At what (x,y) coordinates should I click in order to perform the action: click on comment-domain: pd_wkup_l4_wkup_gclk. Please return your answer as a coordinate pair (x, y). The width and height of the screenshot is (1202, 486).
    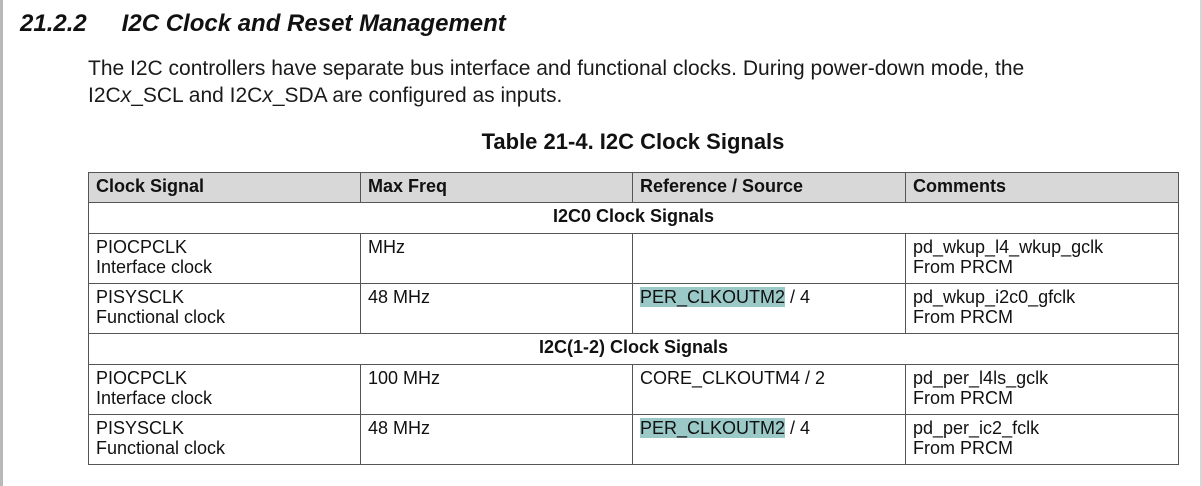
    Looking at the image, I should click on (1008, 247).